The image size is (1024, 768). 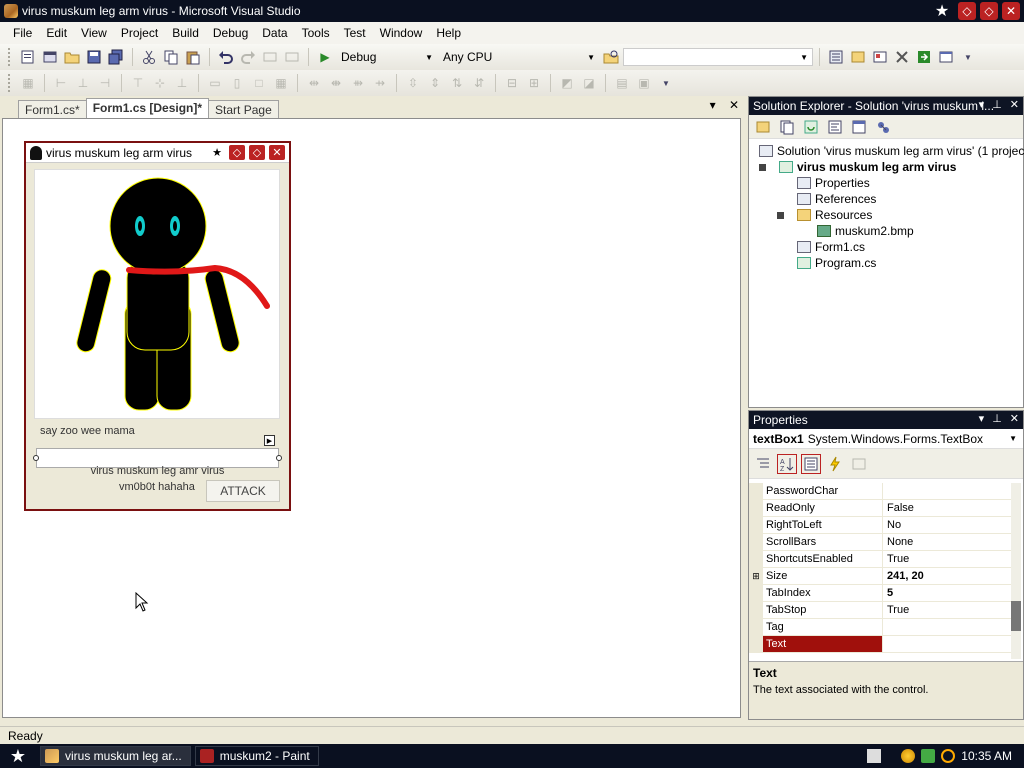 What do you see at coordinates (401, 33) in the screenshot?
I see `menu-window: Window` at bounding box center [401, 33].